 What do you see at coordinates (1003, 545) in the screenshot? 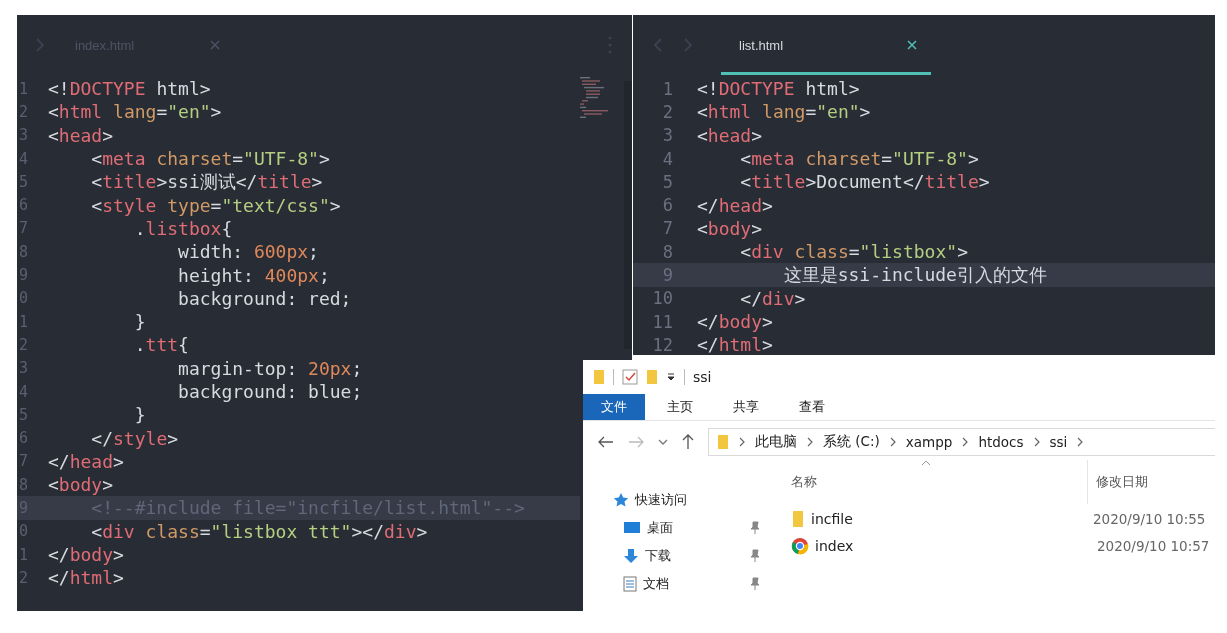
I see `file-row: index 2020/9/10 10:57` at bounding box center [1003, 545].